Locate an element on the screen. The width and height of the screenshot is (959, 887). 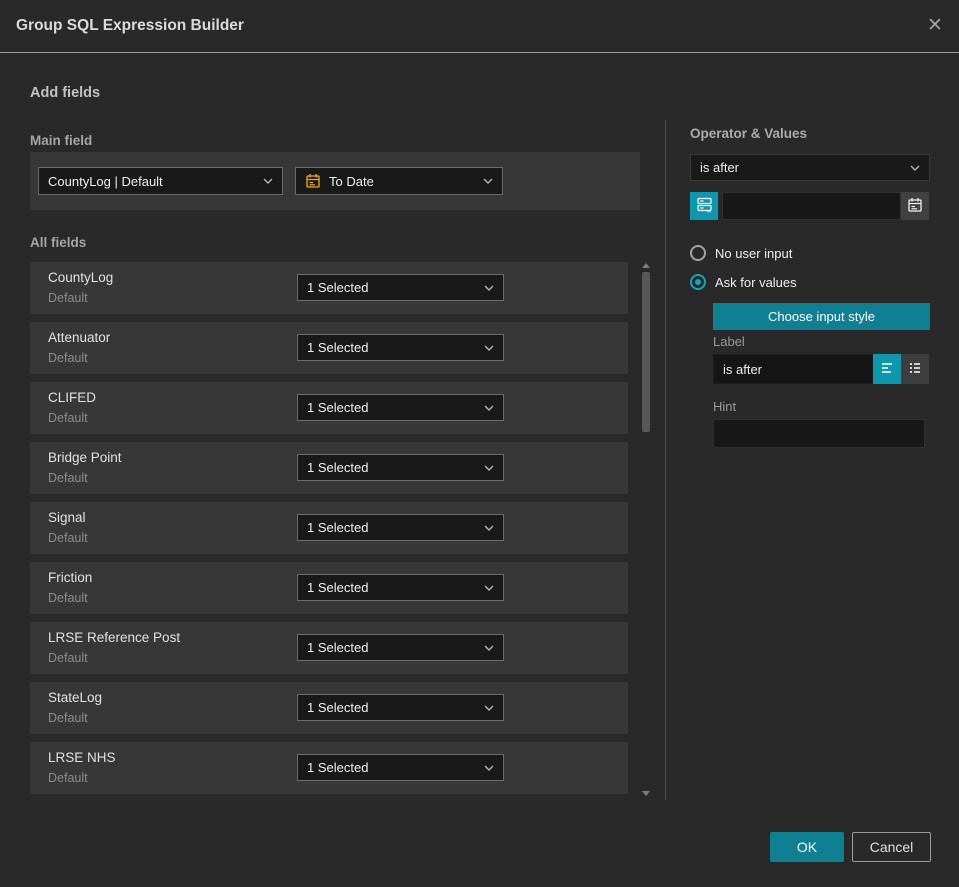
field-row: CountyLog Default 1 Selected is located at coordinates (329, 288).